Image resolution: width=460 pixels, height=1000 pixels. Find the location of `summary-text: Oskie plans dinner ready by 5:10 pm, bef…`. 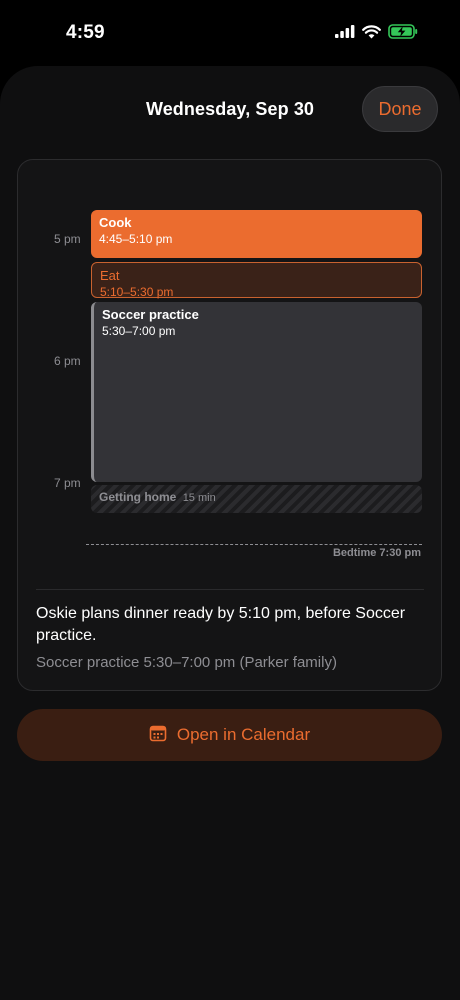

summary-text: Oskie plans dinner ready by 5:10 pm, bef… is located at coordinates (221, 624).